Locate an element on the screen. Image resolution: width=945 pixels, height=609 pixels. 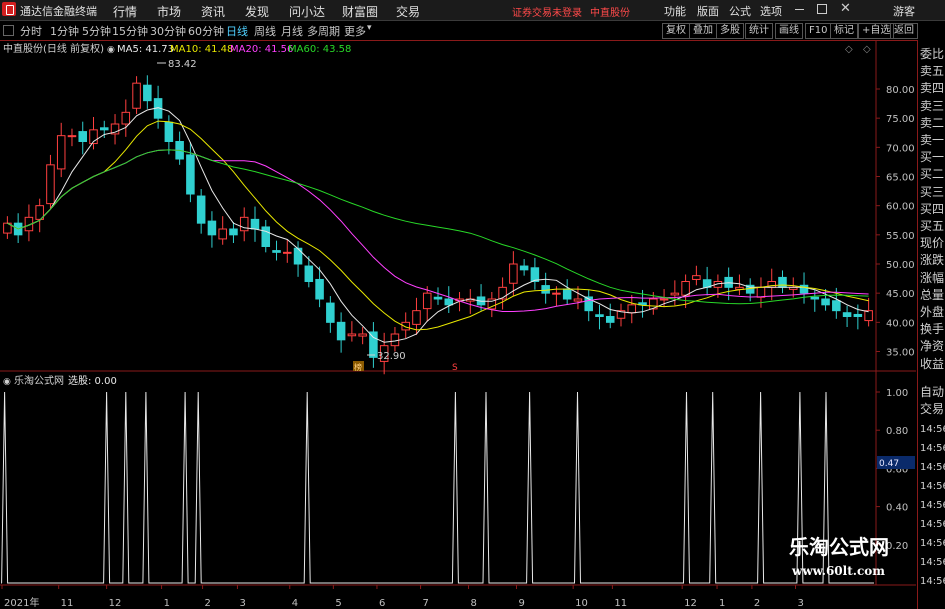
menu-layout: 版面 is located at coordinates (708, 11).